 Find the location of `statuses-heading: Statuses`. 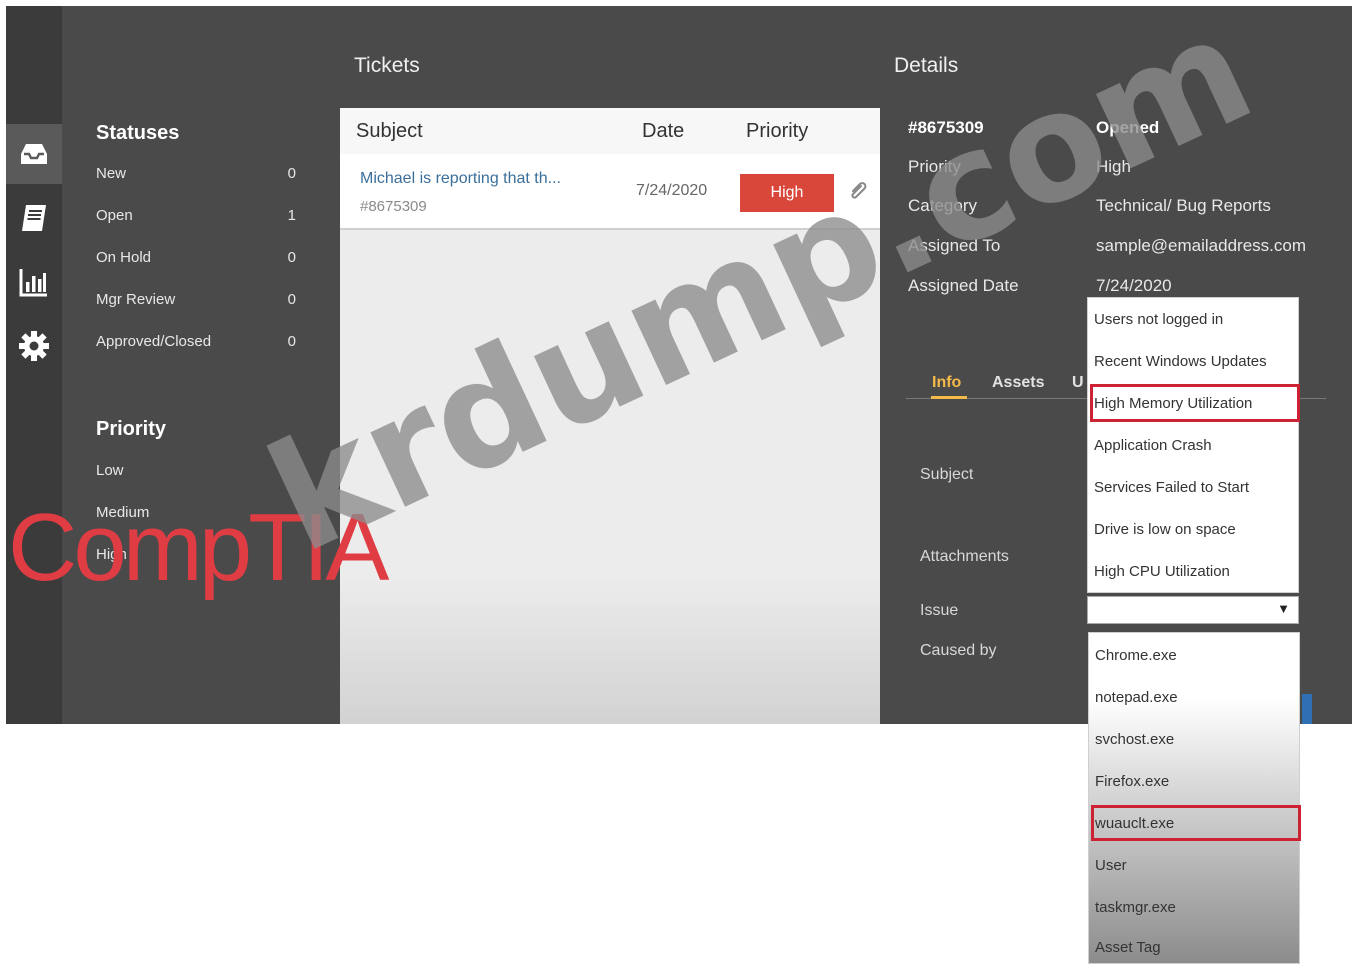

statuses-heading: Statuses is located at coordinates (138, 133).